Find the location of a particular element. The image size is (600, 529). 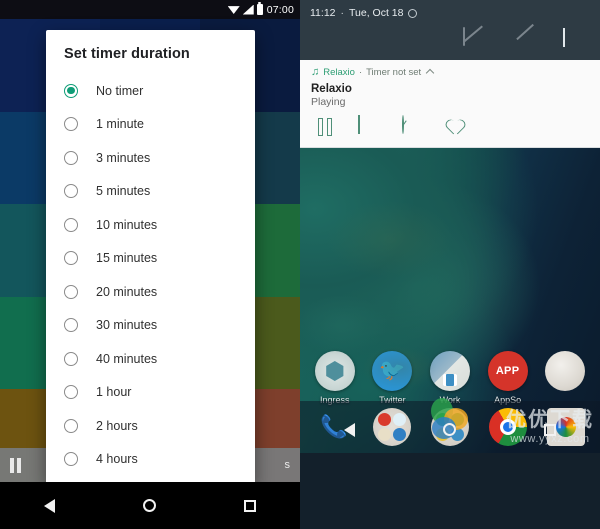

cast-off-icon is located at coordinates (464, 36).